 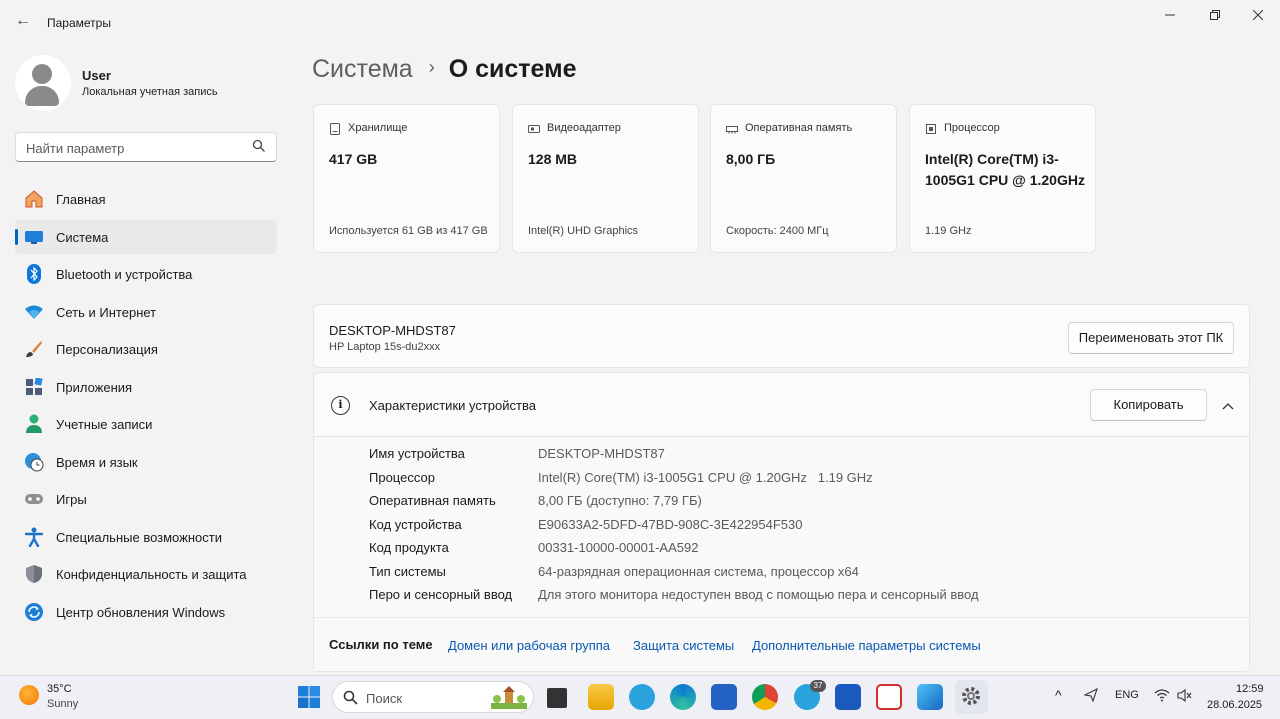 What do you see at coordinates (848, 697) in the screenshot?
I see `word-icon` at bounding box center [848, 697].